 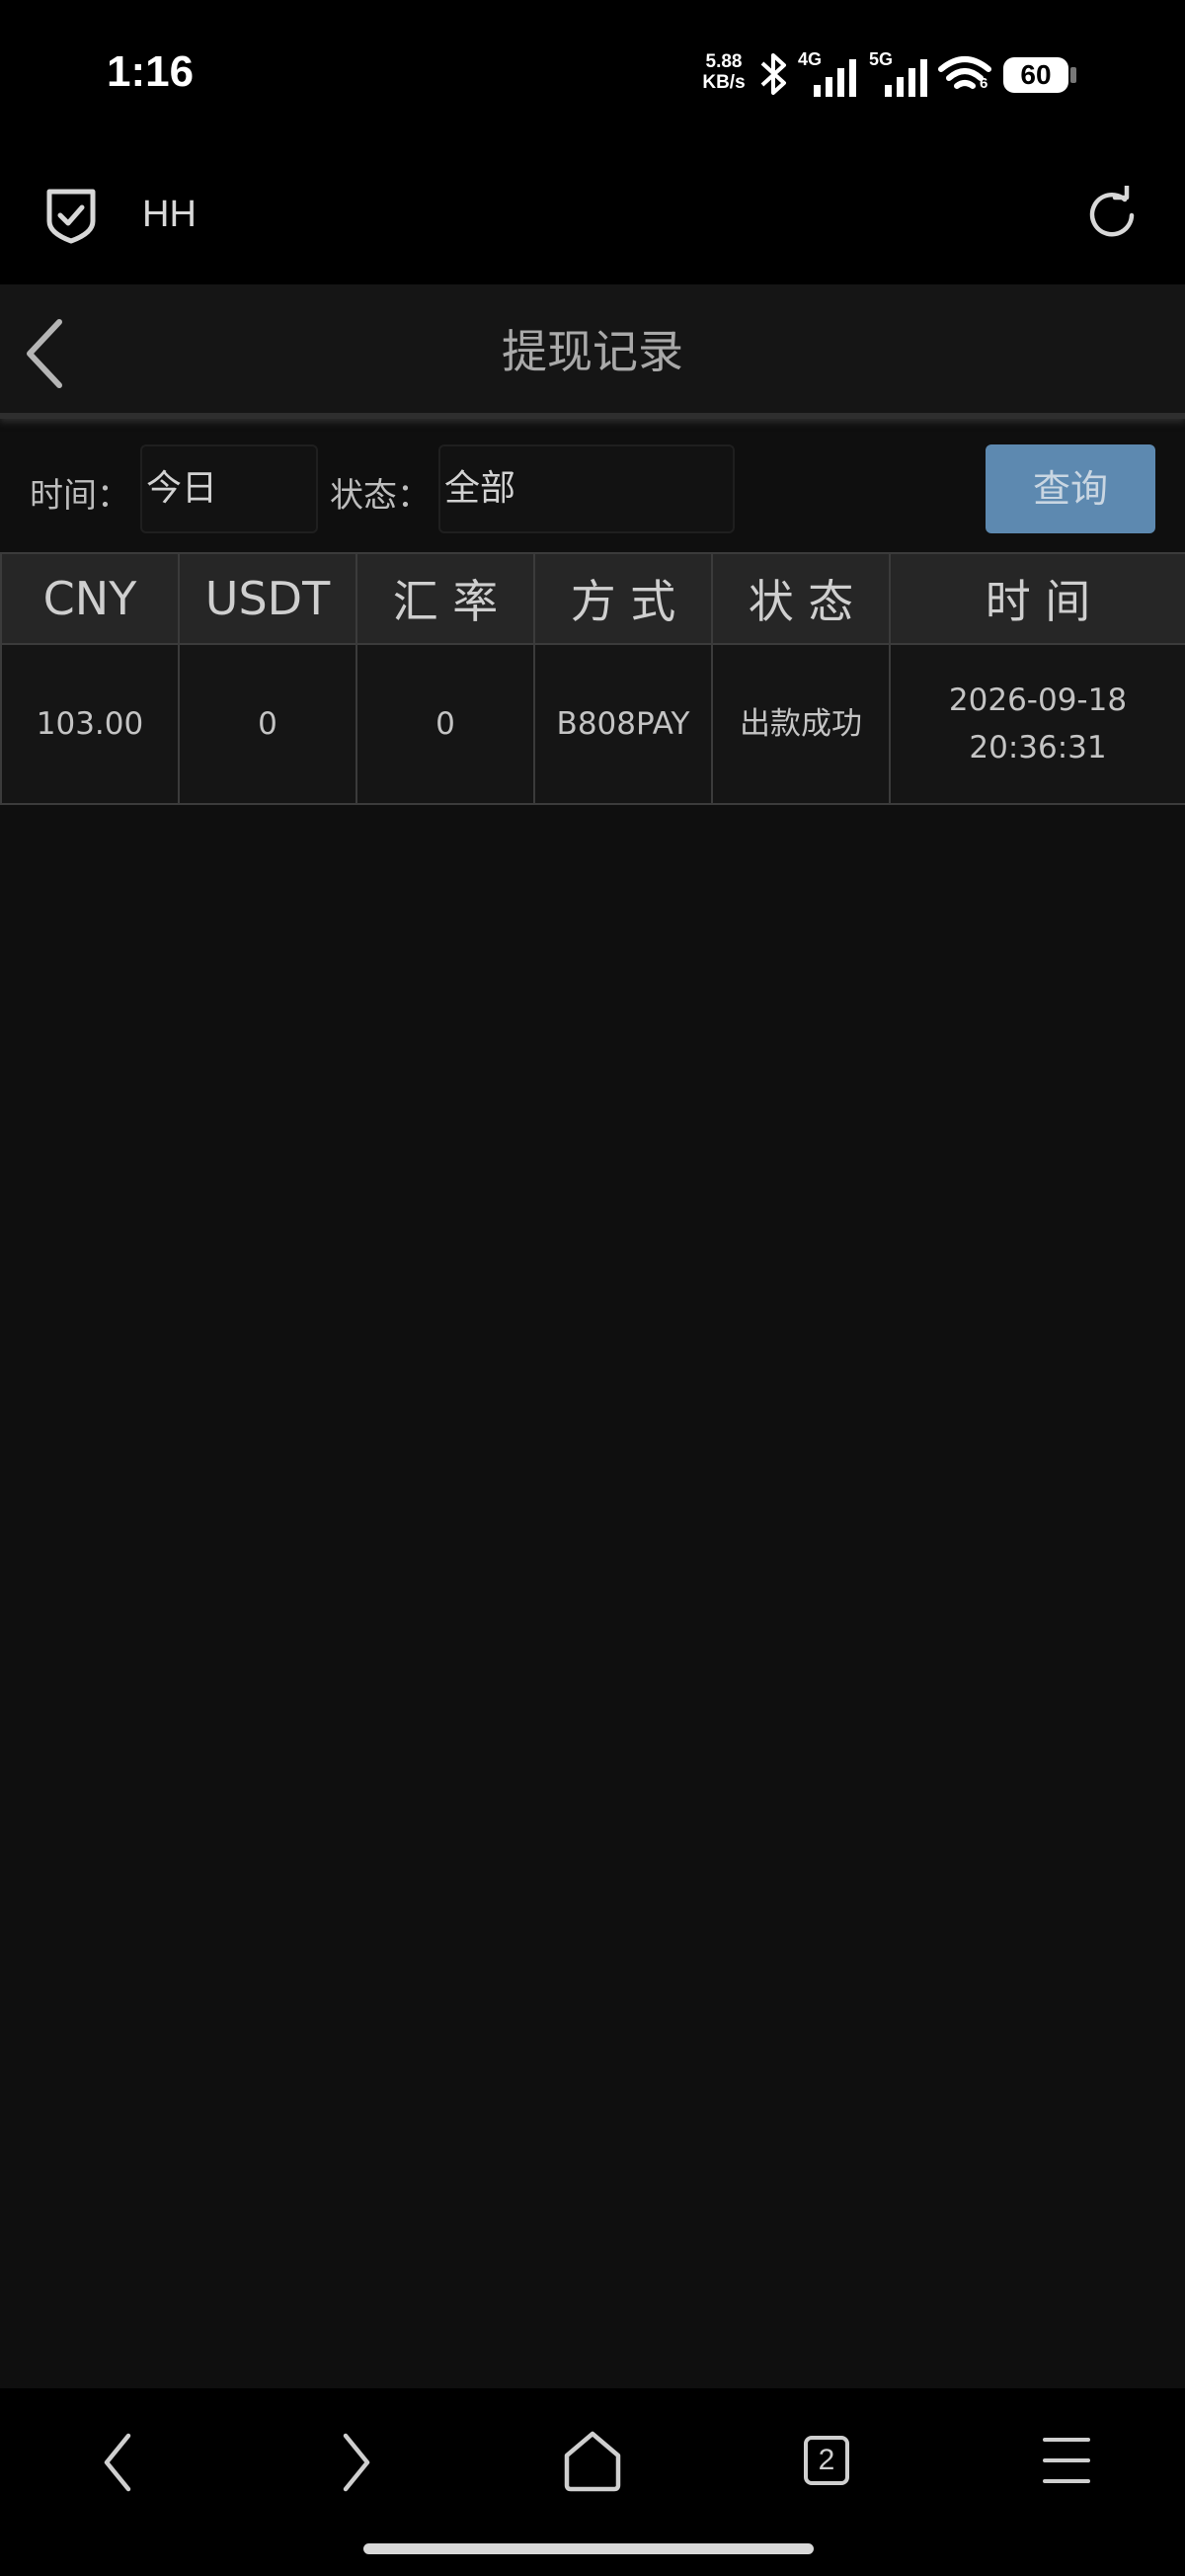 What do you see at coordinates (592, 2460) in the screenshot?
I see `nav-home-icon` at bounding box center [592, 2460].